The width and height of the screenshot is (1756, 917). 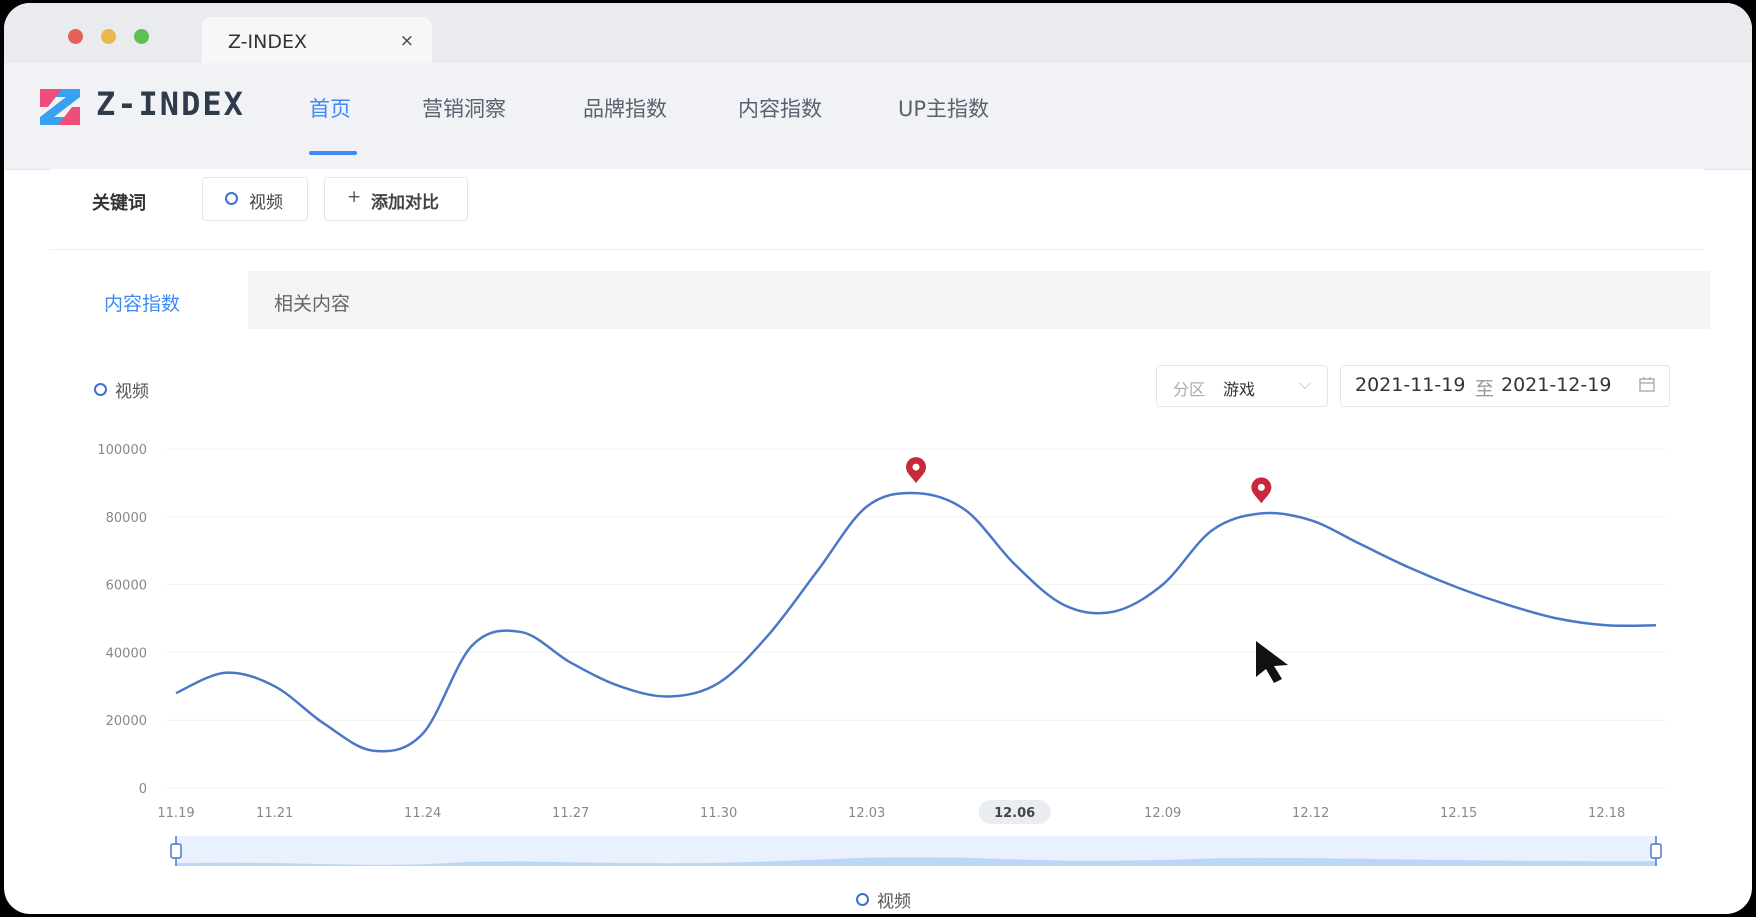 I want to click on legend-dot-icon, so click(x=862, y=899).